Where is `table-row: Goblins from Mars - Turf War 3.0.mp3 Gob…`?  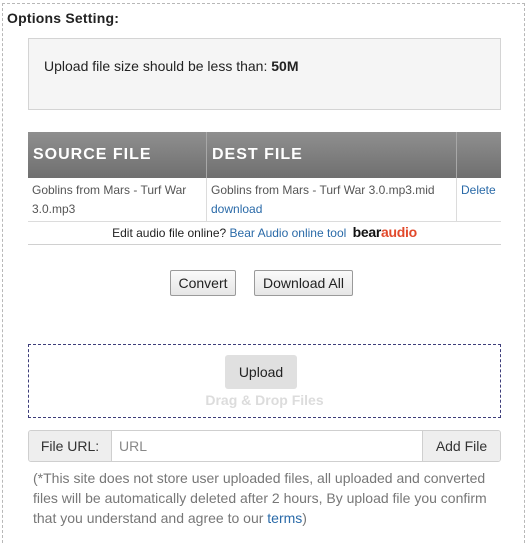 table-row: Goblins from Mars - Turf War 3.0.mp3 Gob… is located at coordinates (264, 200).